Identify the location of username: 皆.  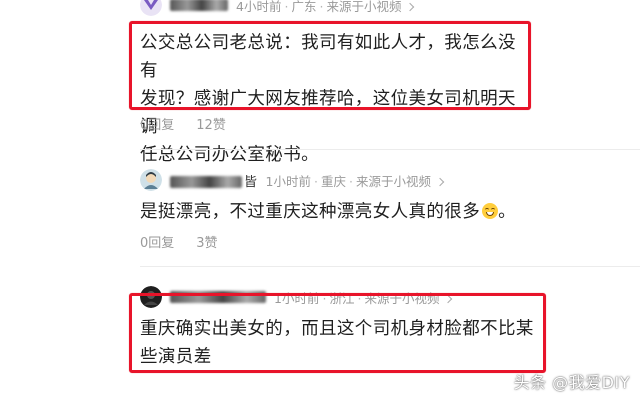
(214, 180).